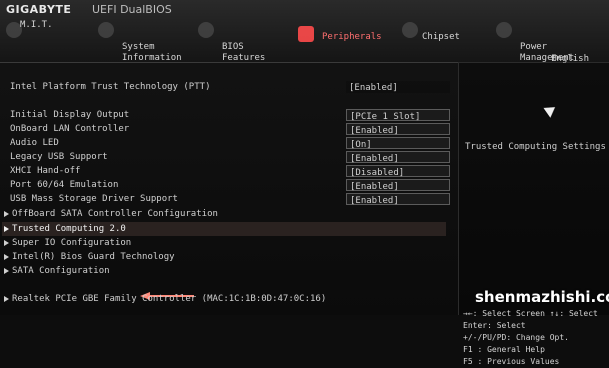  Describe the element at coordinates (152, 52) in the screenshot. I see `tab-system-information-label: System Information` at that location.